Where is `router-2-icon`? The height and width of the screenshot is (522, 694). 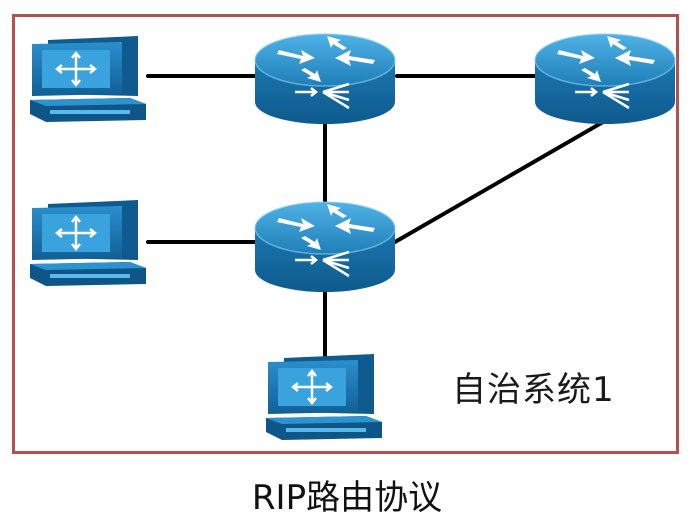
router-2-icon is located at coordinates (605, 79).